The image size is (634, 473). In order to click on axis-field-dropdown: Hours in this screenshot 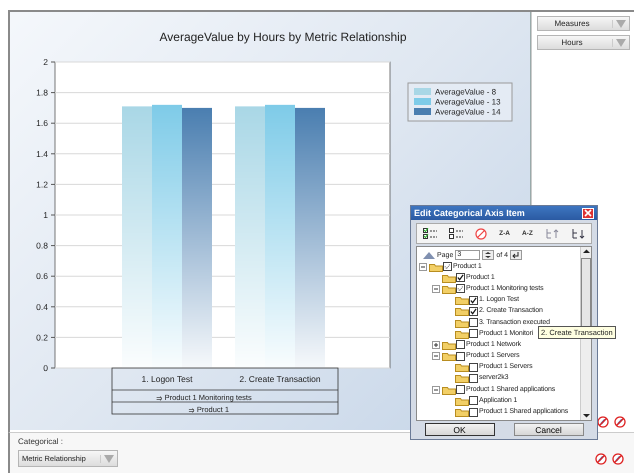, I will do `click(583, 42)`.